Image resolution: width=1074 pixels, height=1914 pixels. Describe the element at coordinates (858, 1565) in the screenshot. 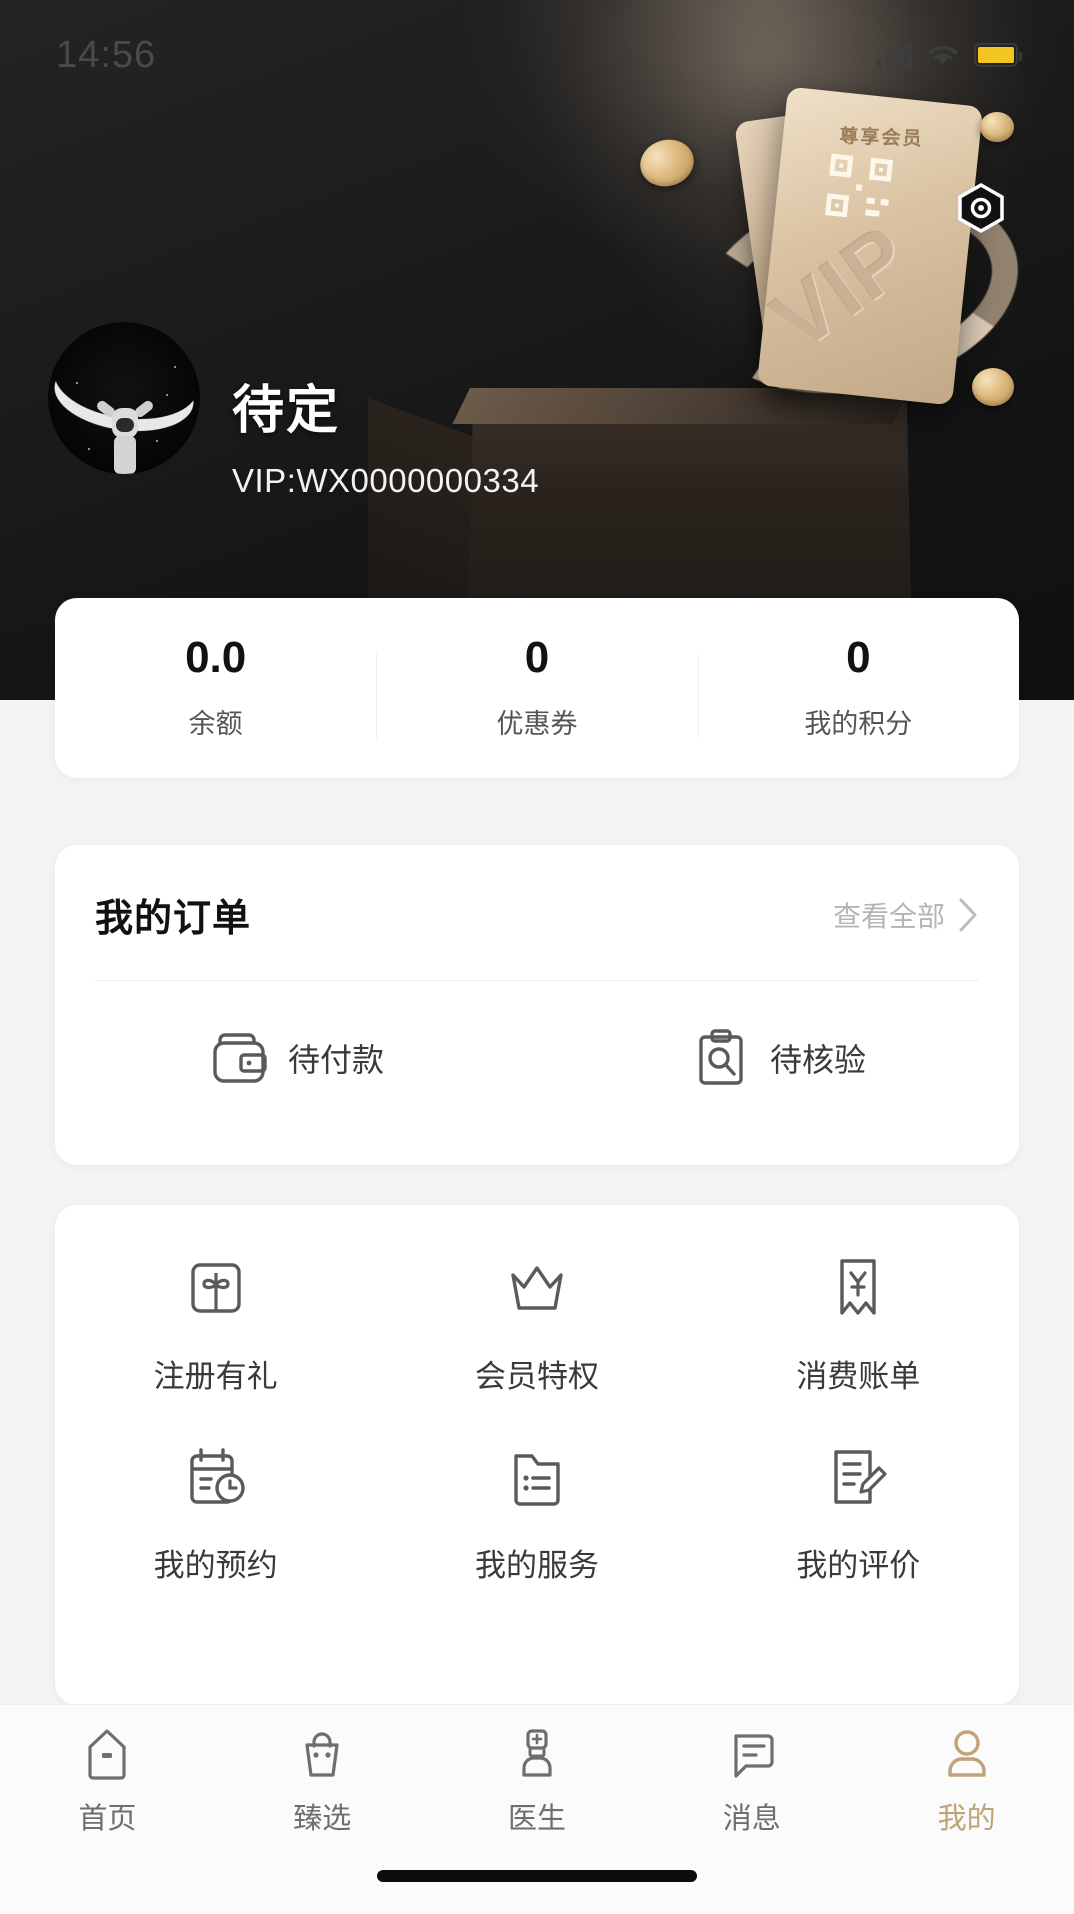

I see `service-label: 我的评价` at that location.